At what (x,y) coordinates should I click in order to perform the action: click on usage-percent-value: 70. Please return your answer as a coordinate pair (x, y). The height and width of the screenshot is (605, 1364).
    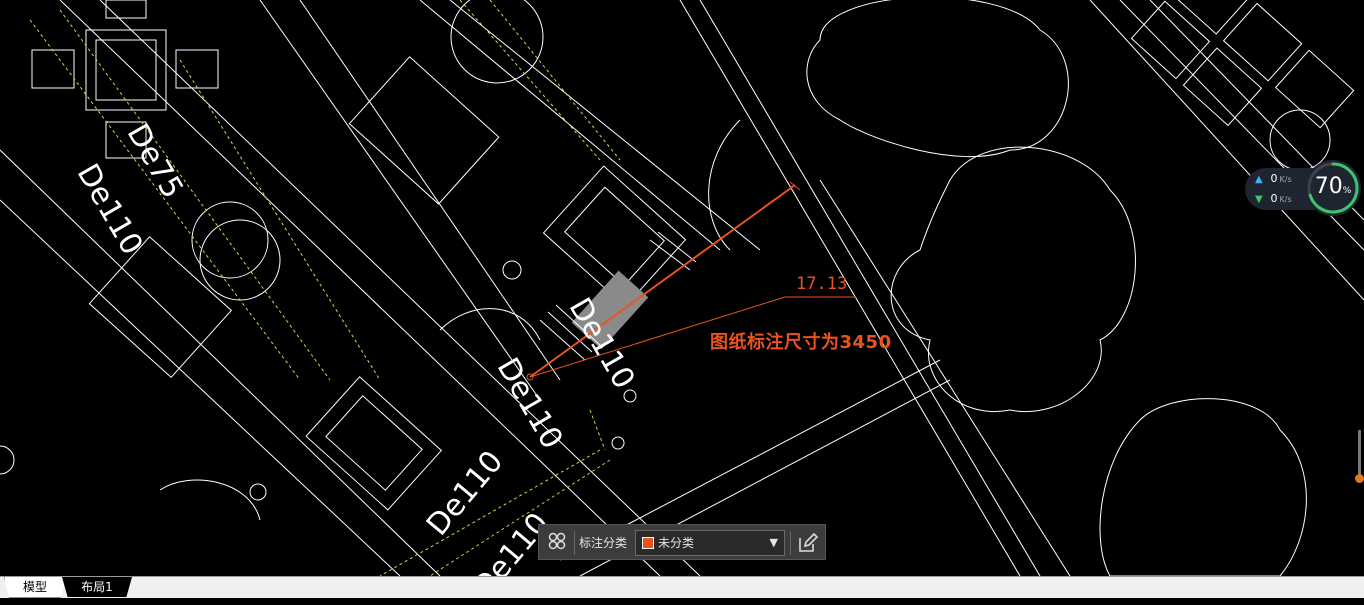
    Looking at the image, I should click on (1328, 186).